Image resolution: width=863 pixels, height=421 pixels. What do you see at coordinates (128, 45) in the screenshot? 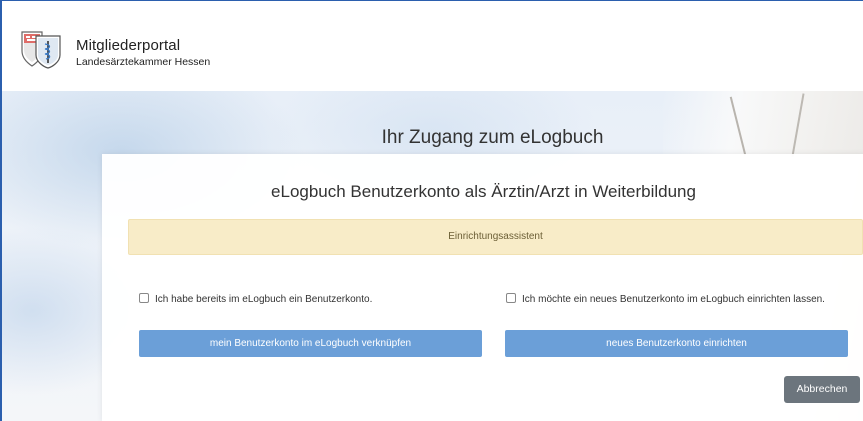
I see `portal-title: Mitgliederportal` at bounding box center [128, 45].